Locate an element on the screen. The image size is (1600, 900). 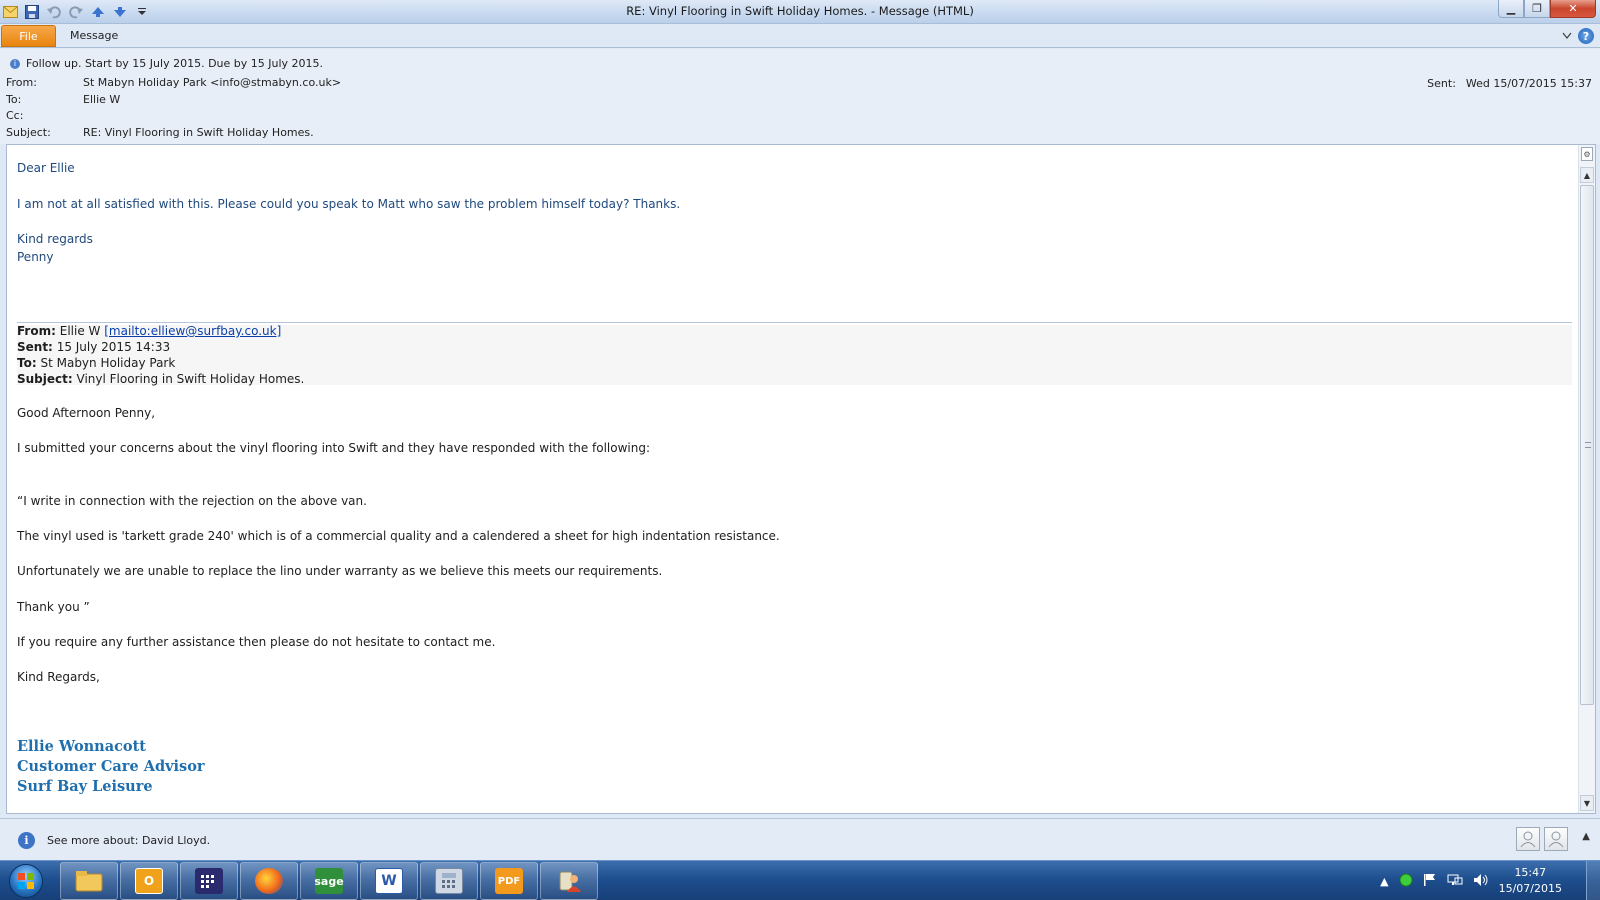
clock: 15:47 15/07/2015 is located at coordinates (1530, 881).